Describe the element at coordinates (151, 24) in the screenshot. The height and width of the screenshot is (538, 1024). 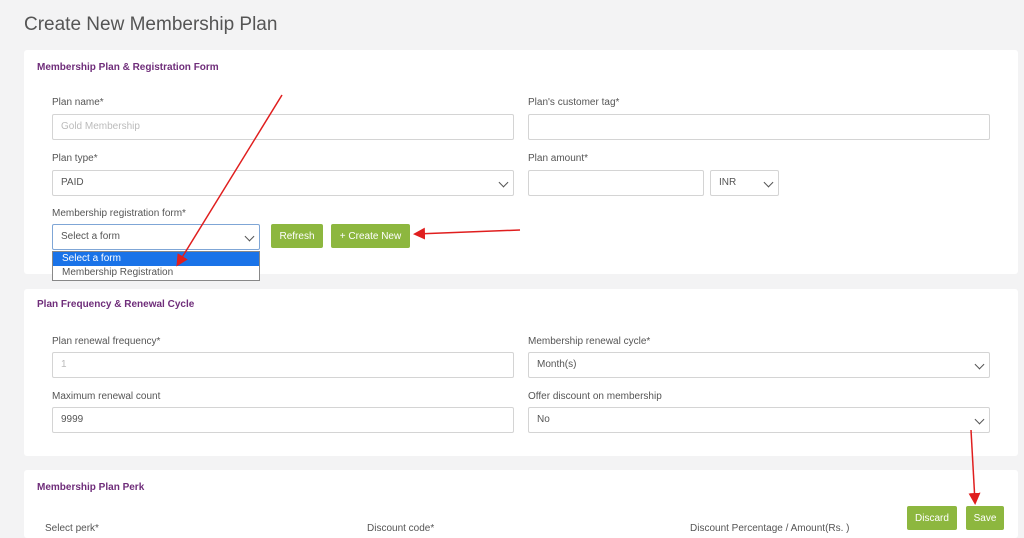
I see `page-title: Create New Membership Plan` at that location.